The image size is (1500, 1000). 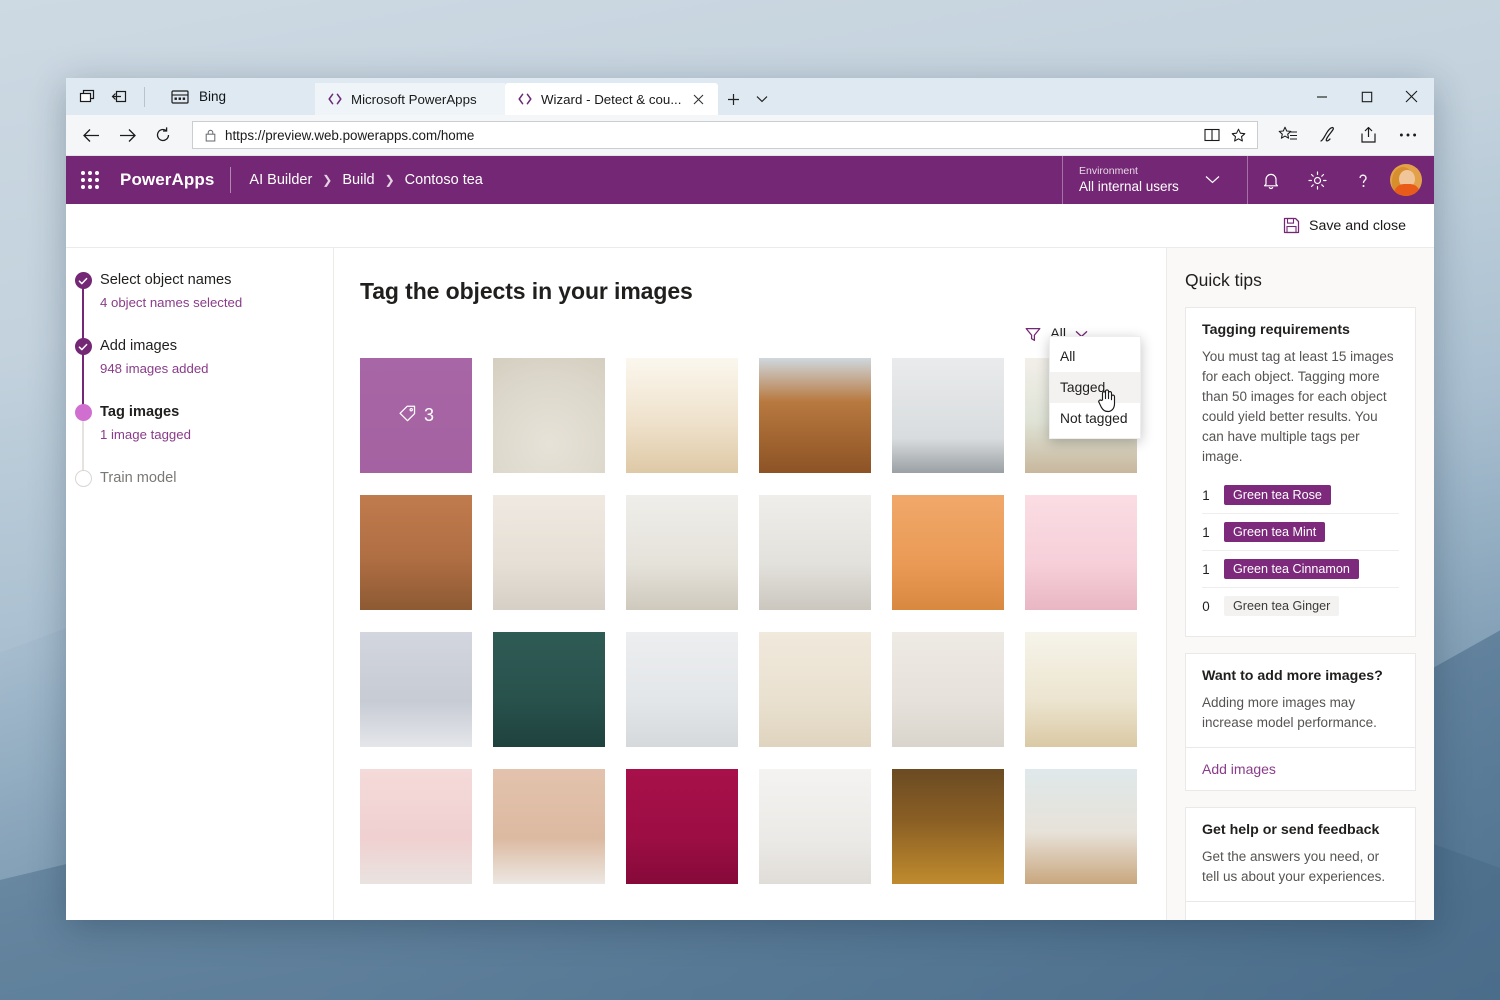 I want to click on wizard-step-tag-images: Tag images 1 image tagged, so click(x=199, y=440).